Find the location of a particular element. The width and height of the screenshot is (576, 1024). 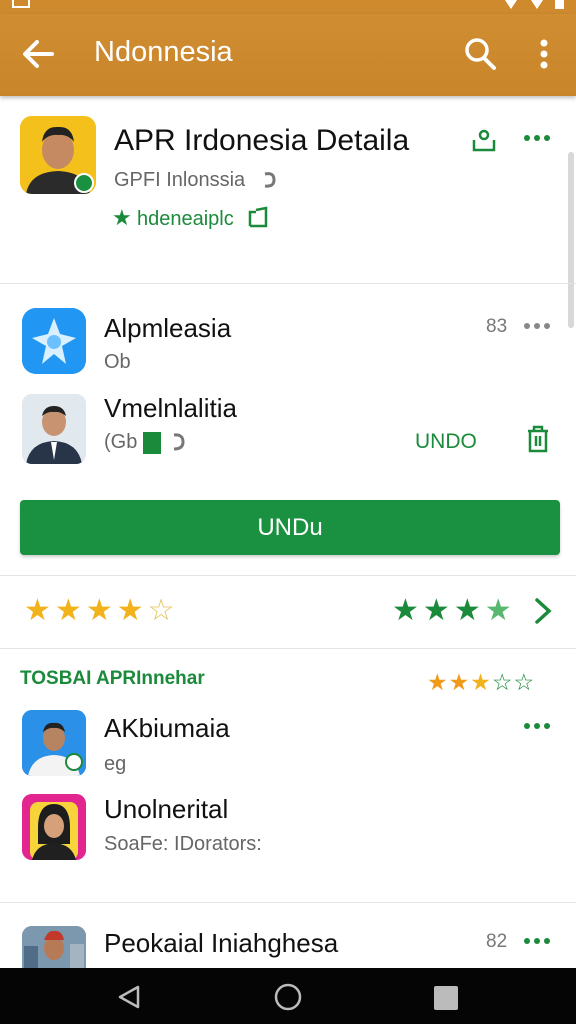

list-item-title: Unolnerital is located at coordinates (166, 809).